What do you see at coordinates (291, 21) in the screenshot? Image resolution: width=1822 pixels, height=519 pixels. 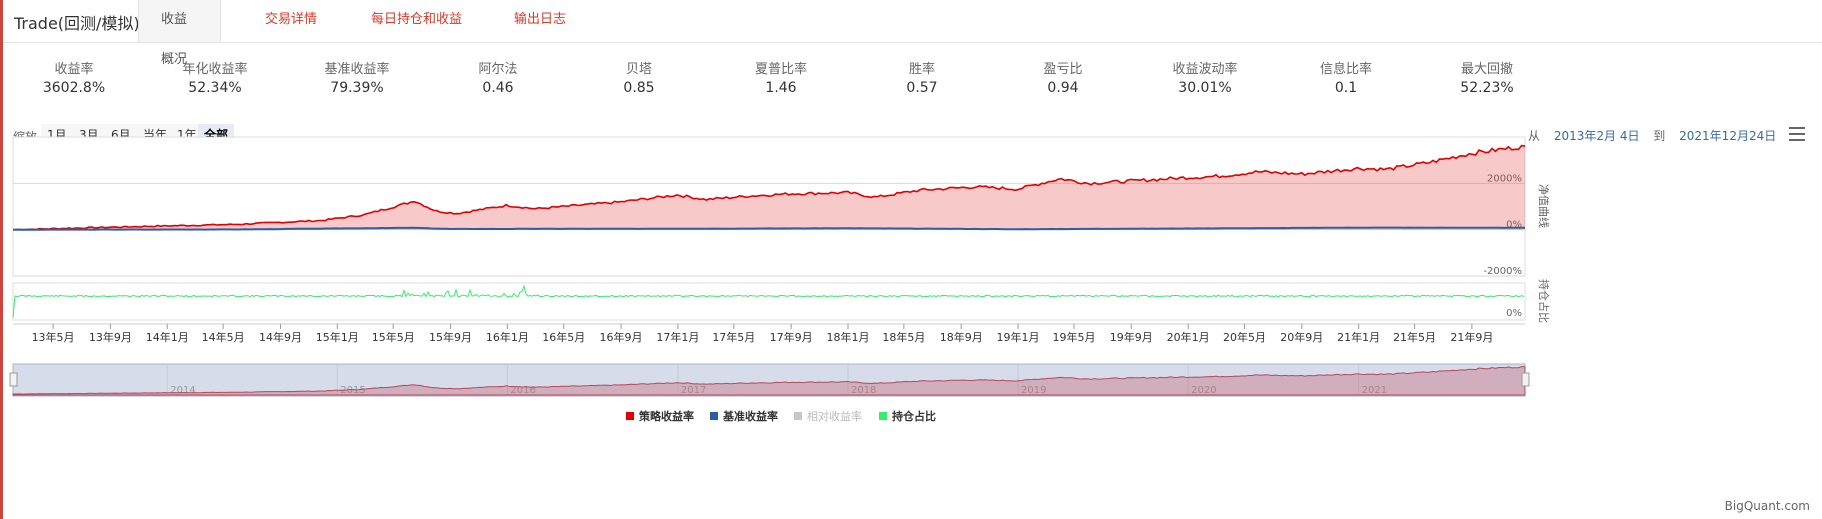 I see `tab-trade-details: 交易详情` at bounding box center [291, 21].